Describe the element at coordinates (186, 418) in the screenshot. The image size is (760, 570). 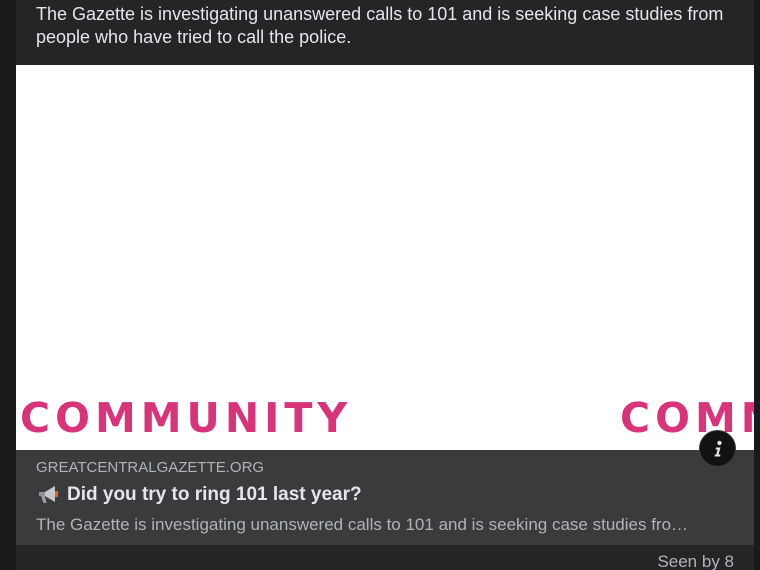
I see `banner-text: COMMUNITY` at that location.